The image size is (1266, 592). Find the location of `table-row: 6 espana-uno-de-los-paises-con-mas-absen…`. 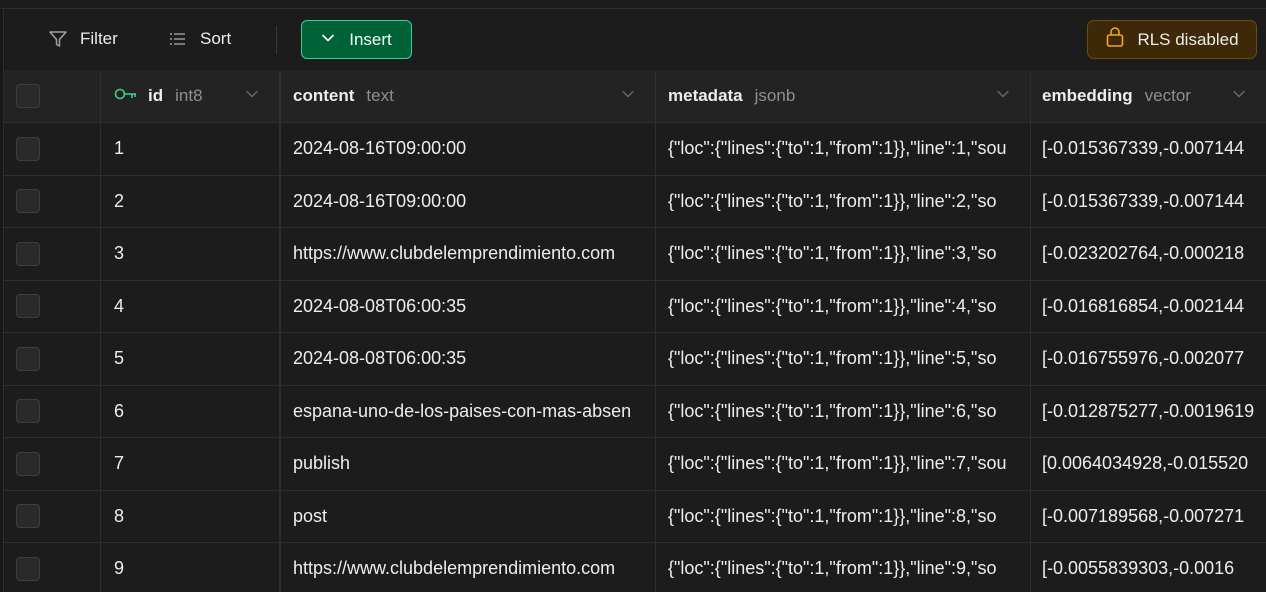

table-row: 6 espana-uno-de-los-paises-con-mas-absen… is located at coordinates (635, 411).